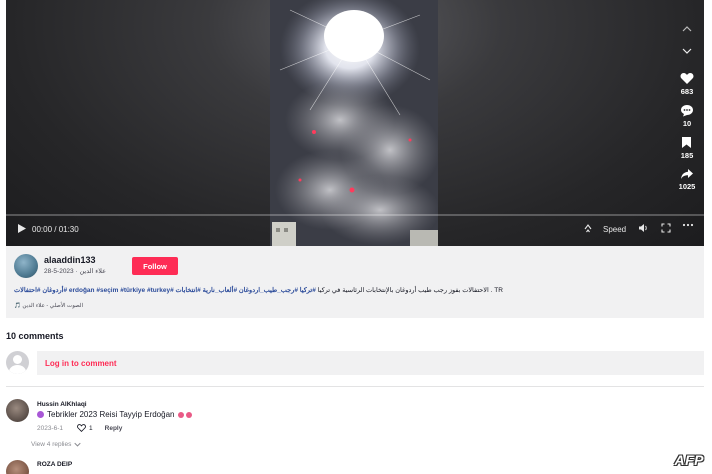 Image resolution: width=712 pixels, height=474 pixels. I want to click on share-arrow-icon, so click(687, 174).